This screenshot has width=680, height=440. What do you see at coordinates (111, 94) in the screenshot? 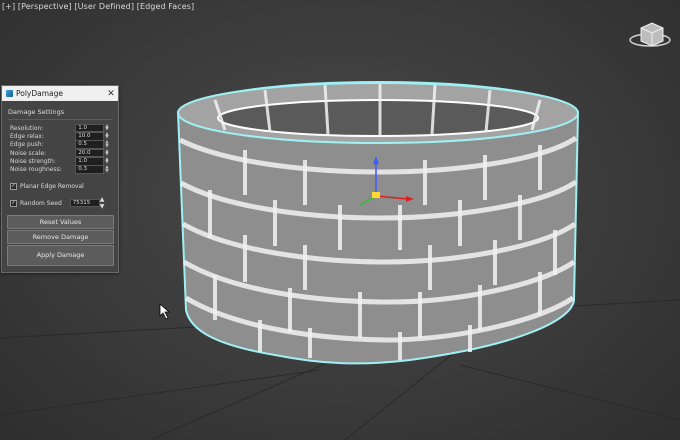
I see `close-icon: ✕` at bounding box center [111, 94].